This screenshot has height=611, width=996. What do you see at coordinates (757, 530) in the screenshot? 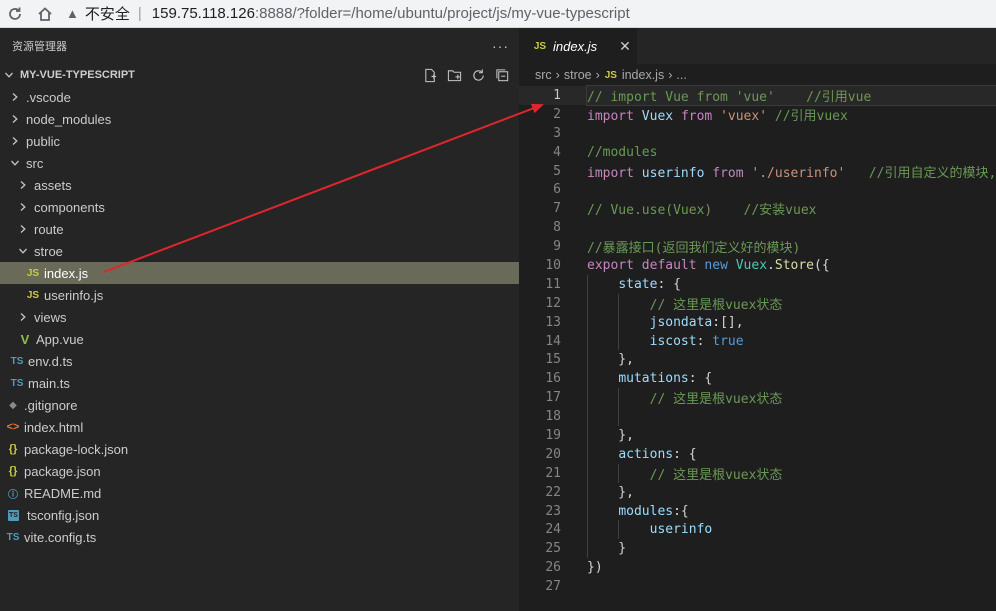
I see `code-line: 24 userinfo` at bounding box center [757, 530].